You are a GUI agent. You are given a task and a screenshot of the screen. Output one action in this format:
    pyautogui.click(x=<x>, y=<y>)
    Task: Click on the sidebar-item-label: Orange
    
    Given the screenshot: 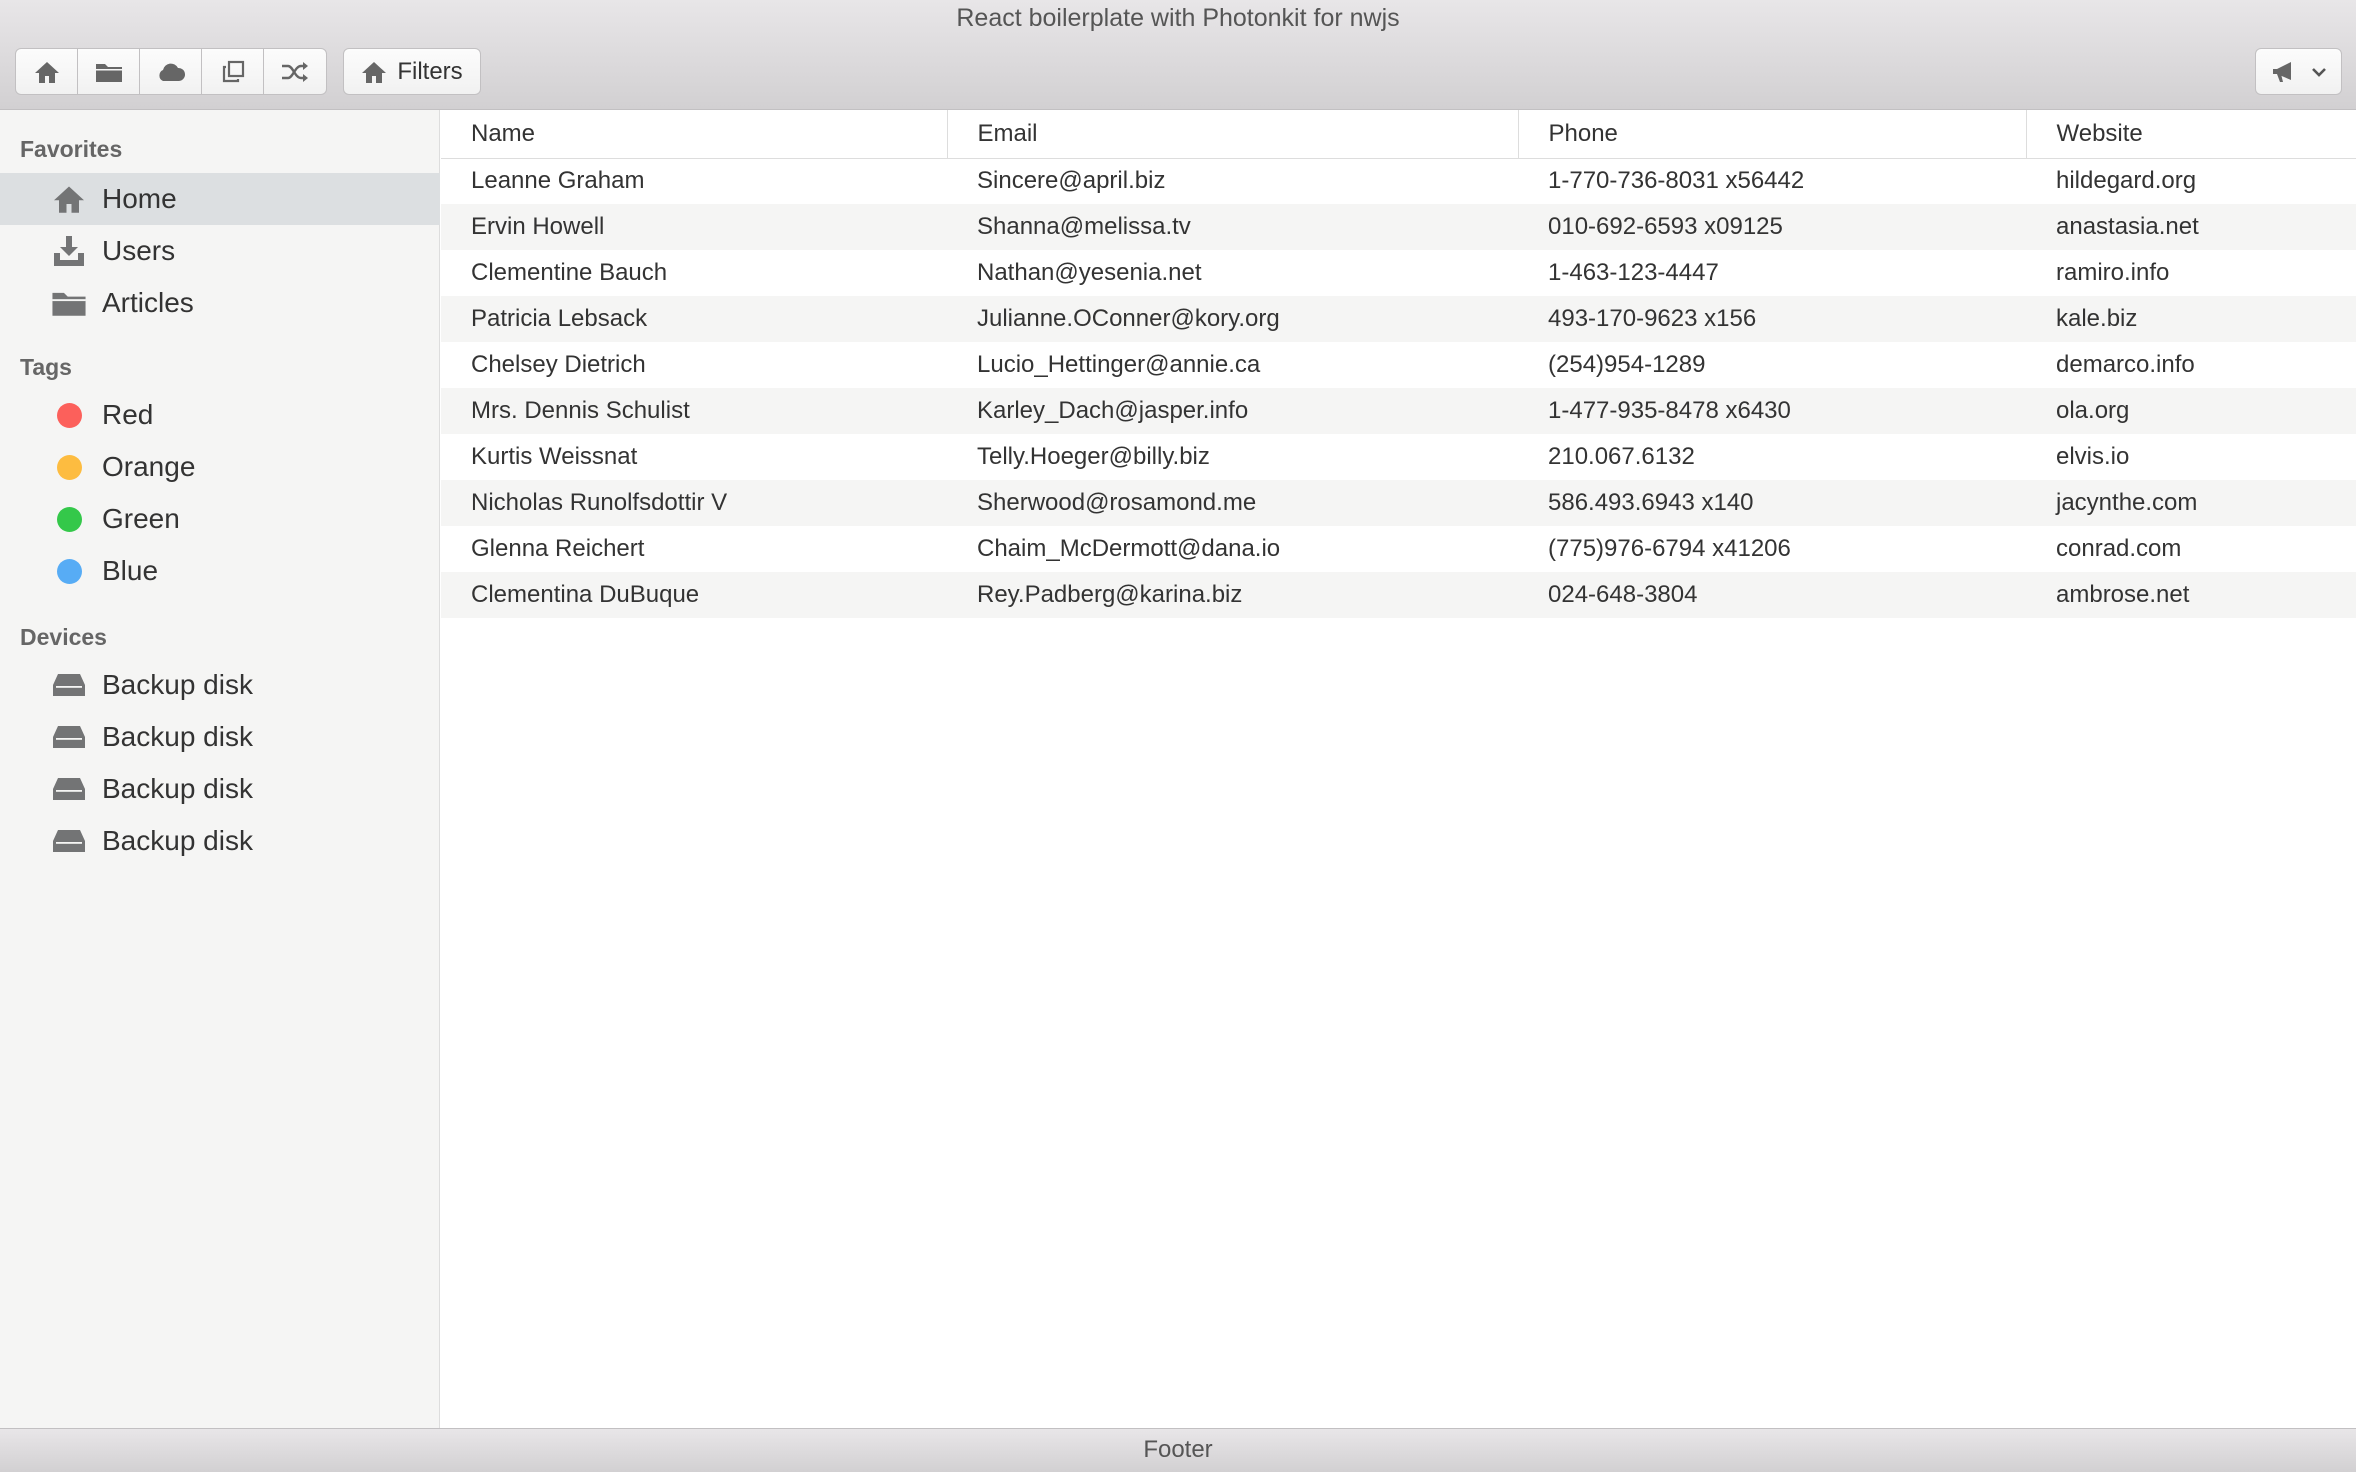 What is the action you would take?
    pyautogui.click(x=149, y=466)
    